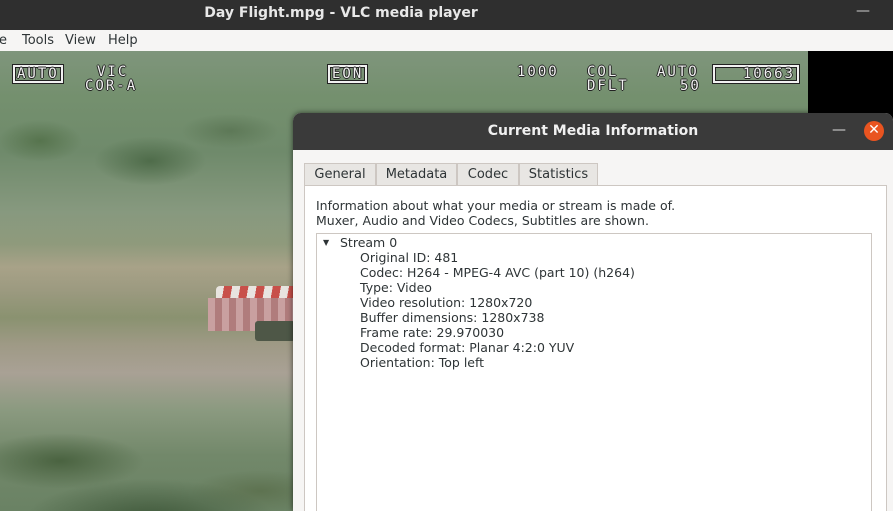 This screenshot has width=893, height=511. Describe the element at coordinates (348, 74) in the screenshot. I see `hud-eon: EON` at that location.